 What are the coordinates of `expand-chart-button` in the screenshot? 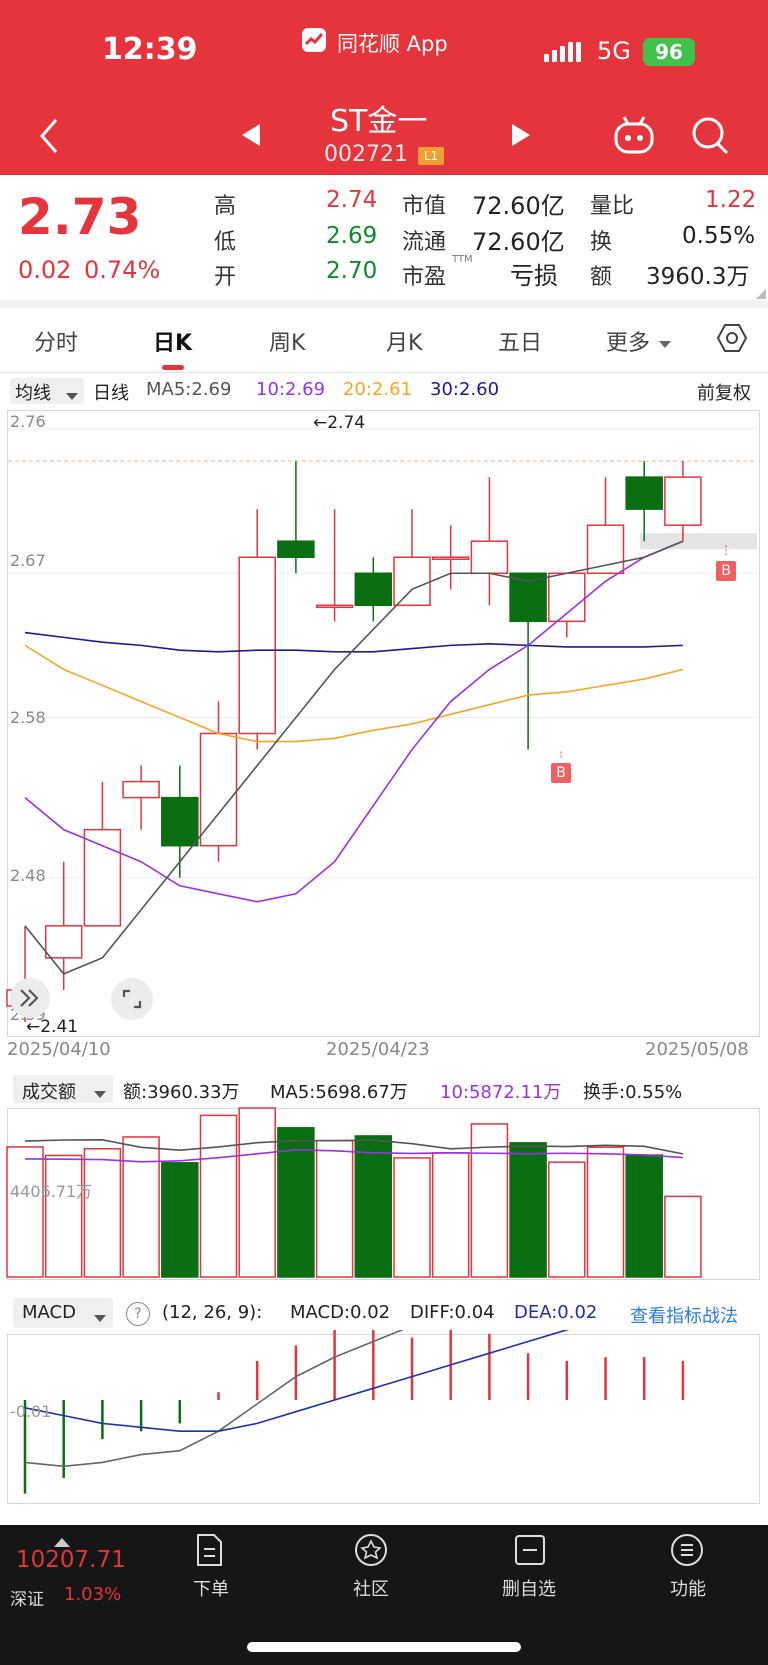 It's located at (30, 998).